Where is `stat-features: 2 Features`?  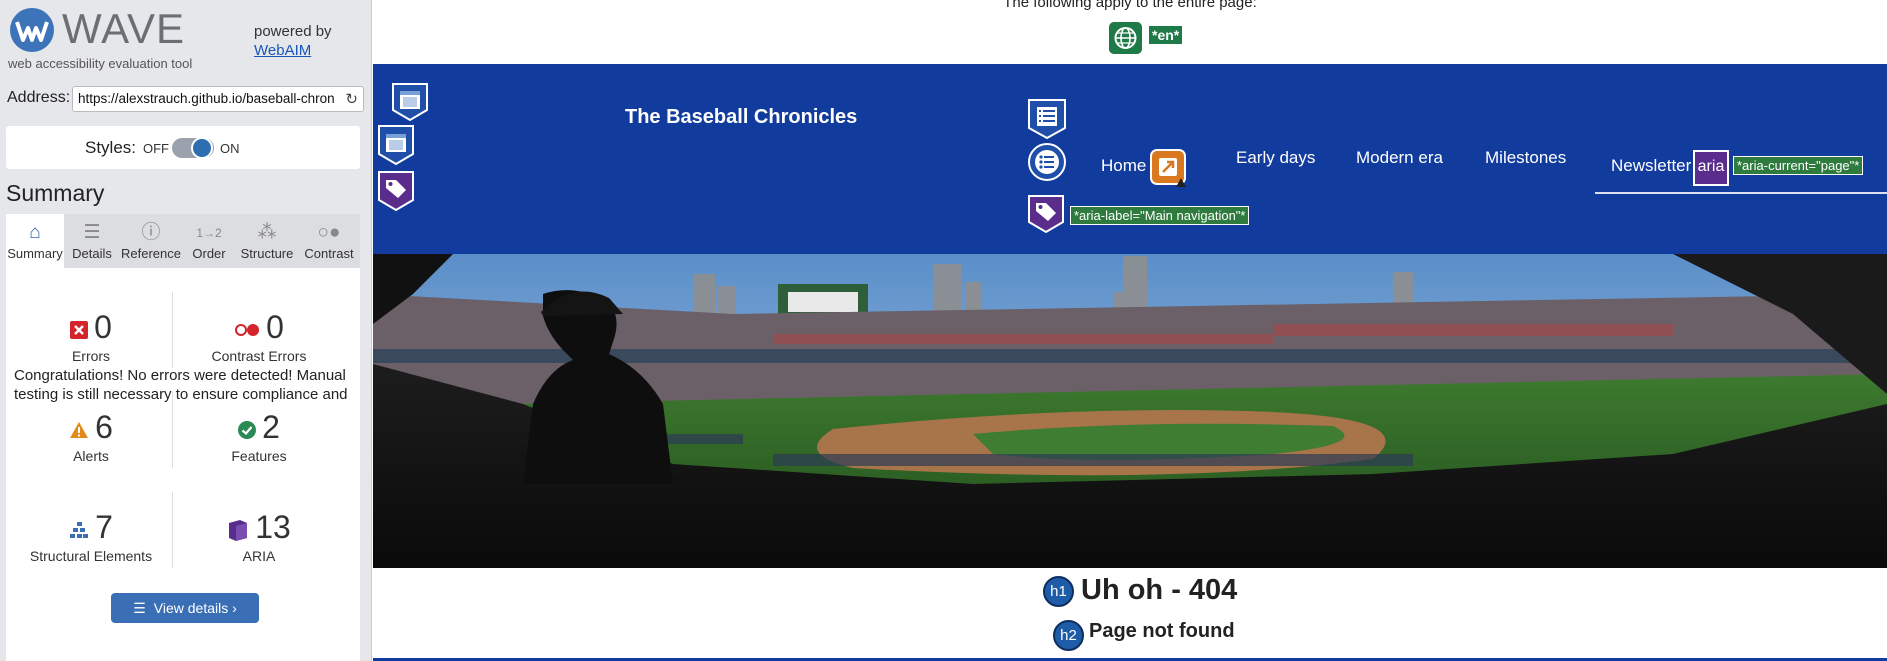
stat-features: 2 Features is located at coordinates (259, 436).